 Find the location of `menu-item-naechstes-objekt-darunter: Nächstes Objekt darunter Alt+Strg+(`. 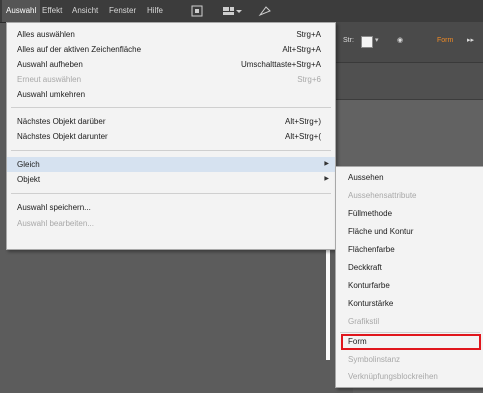

menu-item-naechstes-objekt-darunter: Nächstes Objekt darunter Alt+Strg+( is located at coordinates (171, 136).